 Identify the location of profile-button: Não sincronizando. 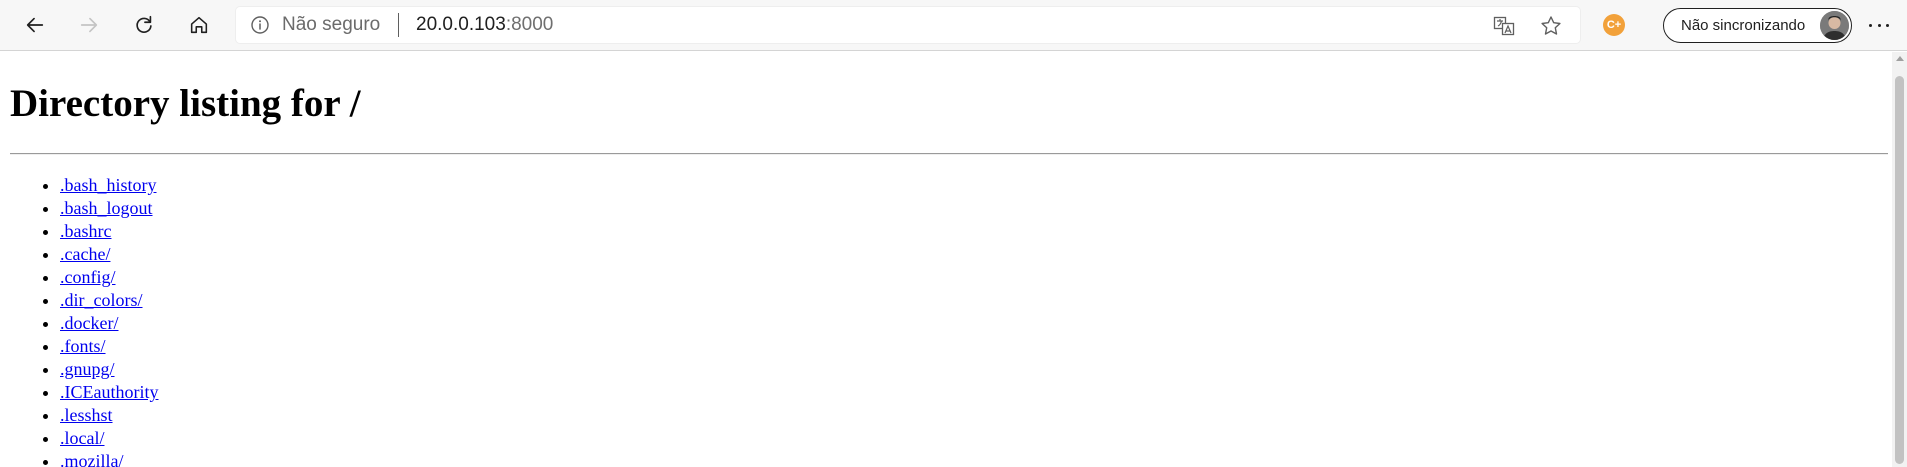
(1757, 25).